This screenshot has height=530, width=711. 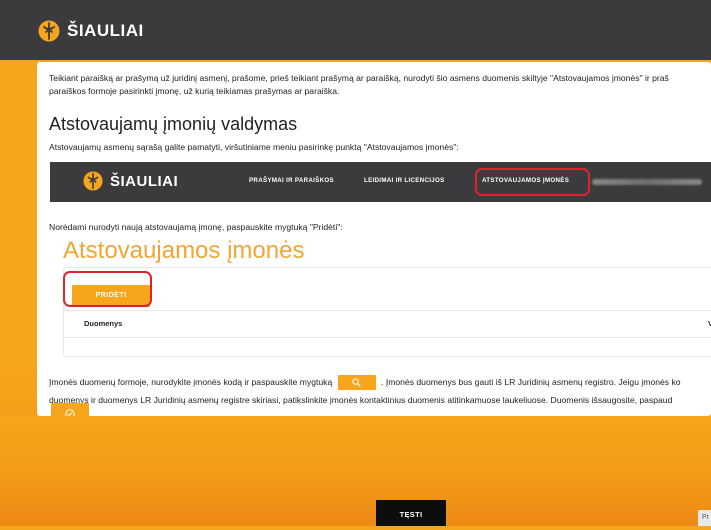 What do you see at coordinates (387, 324) in the screenshot?
I see `companies-table-header: Duomenys V` at bounding box center [387, 324].